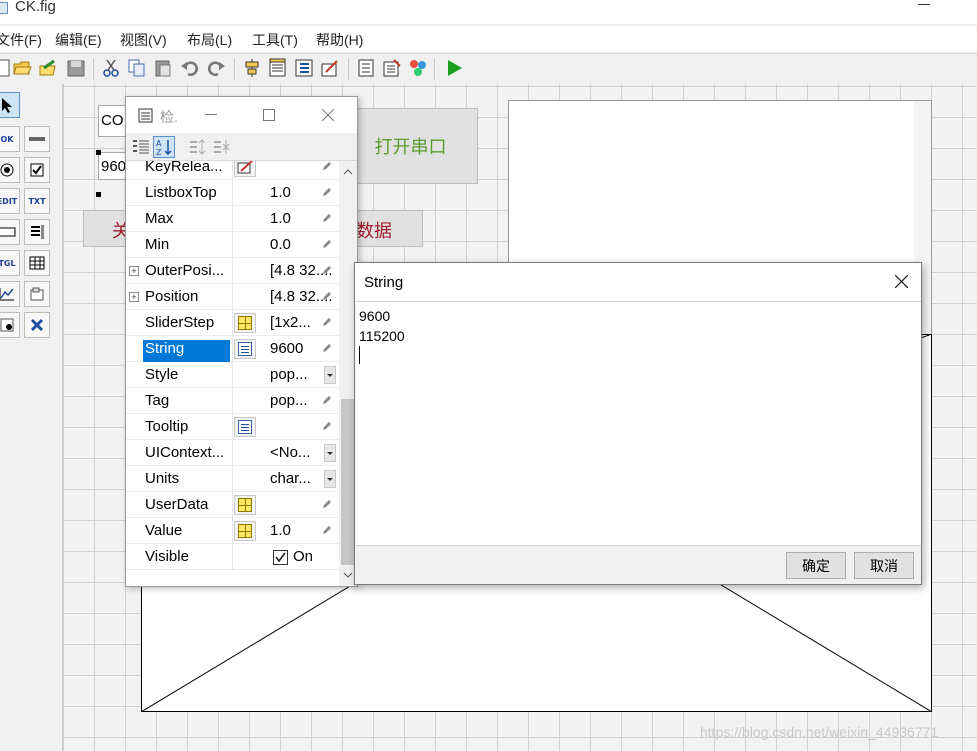 This screenshot has height=751, width=977. Describe the element at coordinates (278, 68) in the screenshot. I see `menu-editor-icon` at that location.